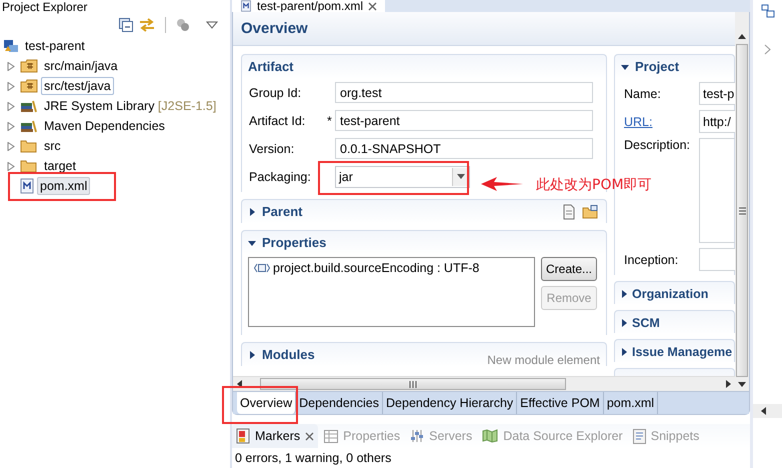 This screenshot has height=468, width=782. What do you see at coordinates (767, 49) in the screenshot?
I see `chevron-right-icon` at bounding box center [767, 49].